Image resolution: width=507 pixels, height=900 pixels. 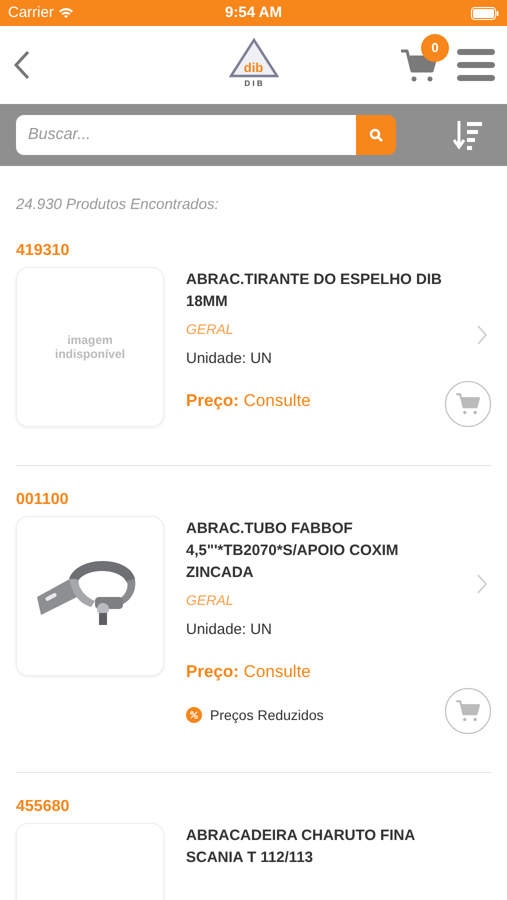 I want to click on battery-icon, so click(x=485, y=13).